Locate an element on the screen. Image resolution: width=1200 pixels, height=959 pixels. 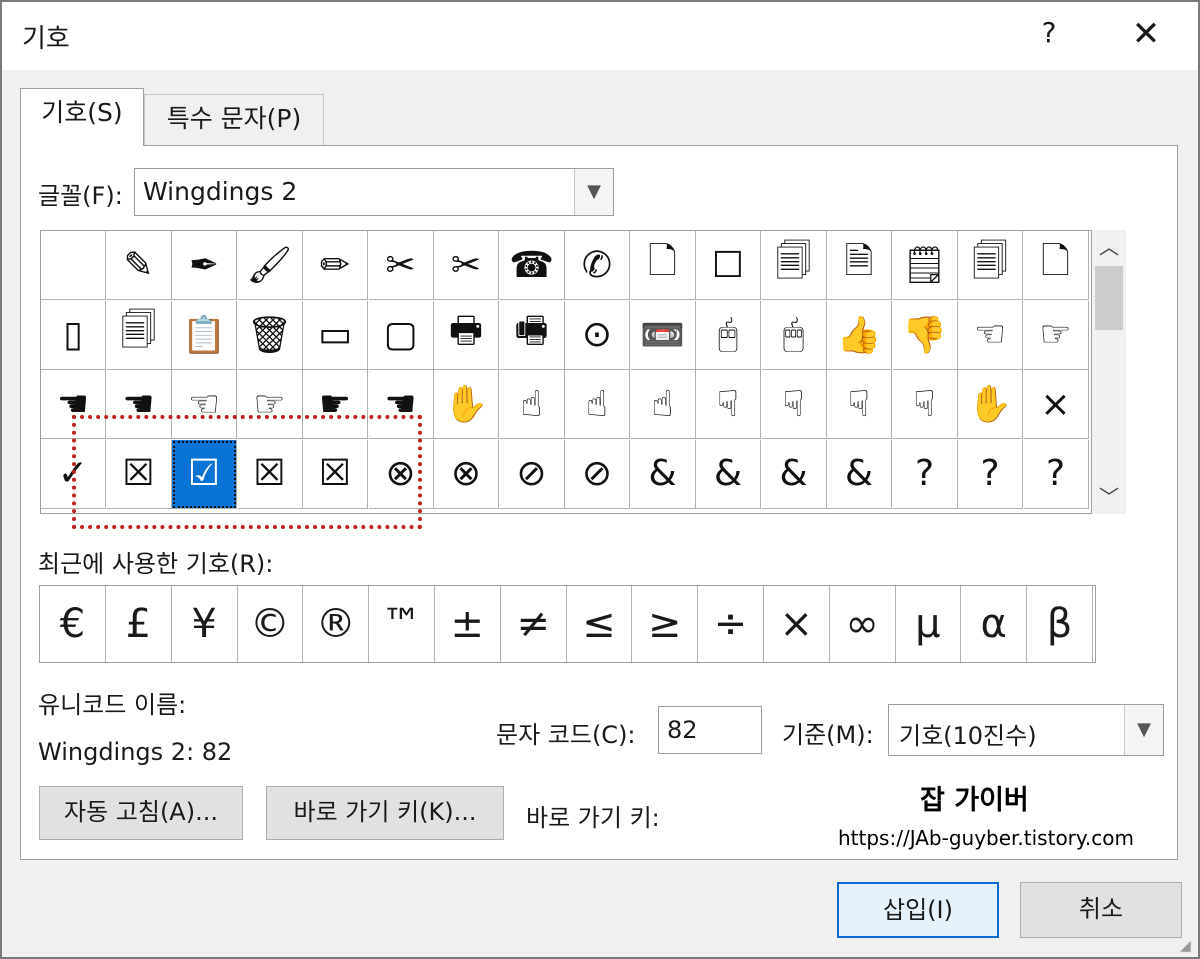
symbol-cell: 🖌 is located at coordinates (270, 265).